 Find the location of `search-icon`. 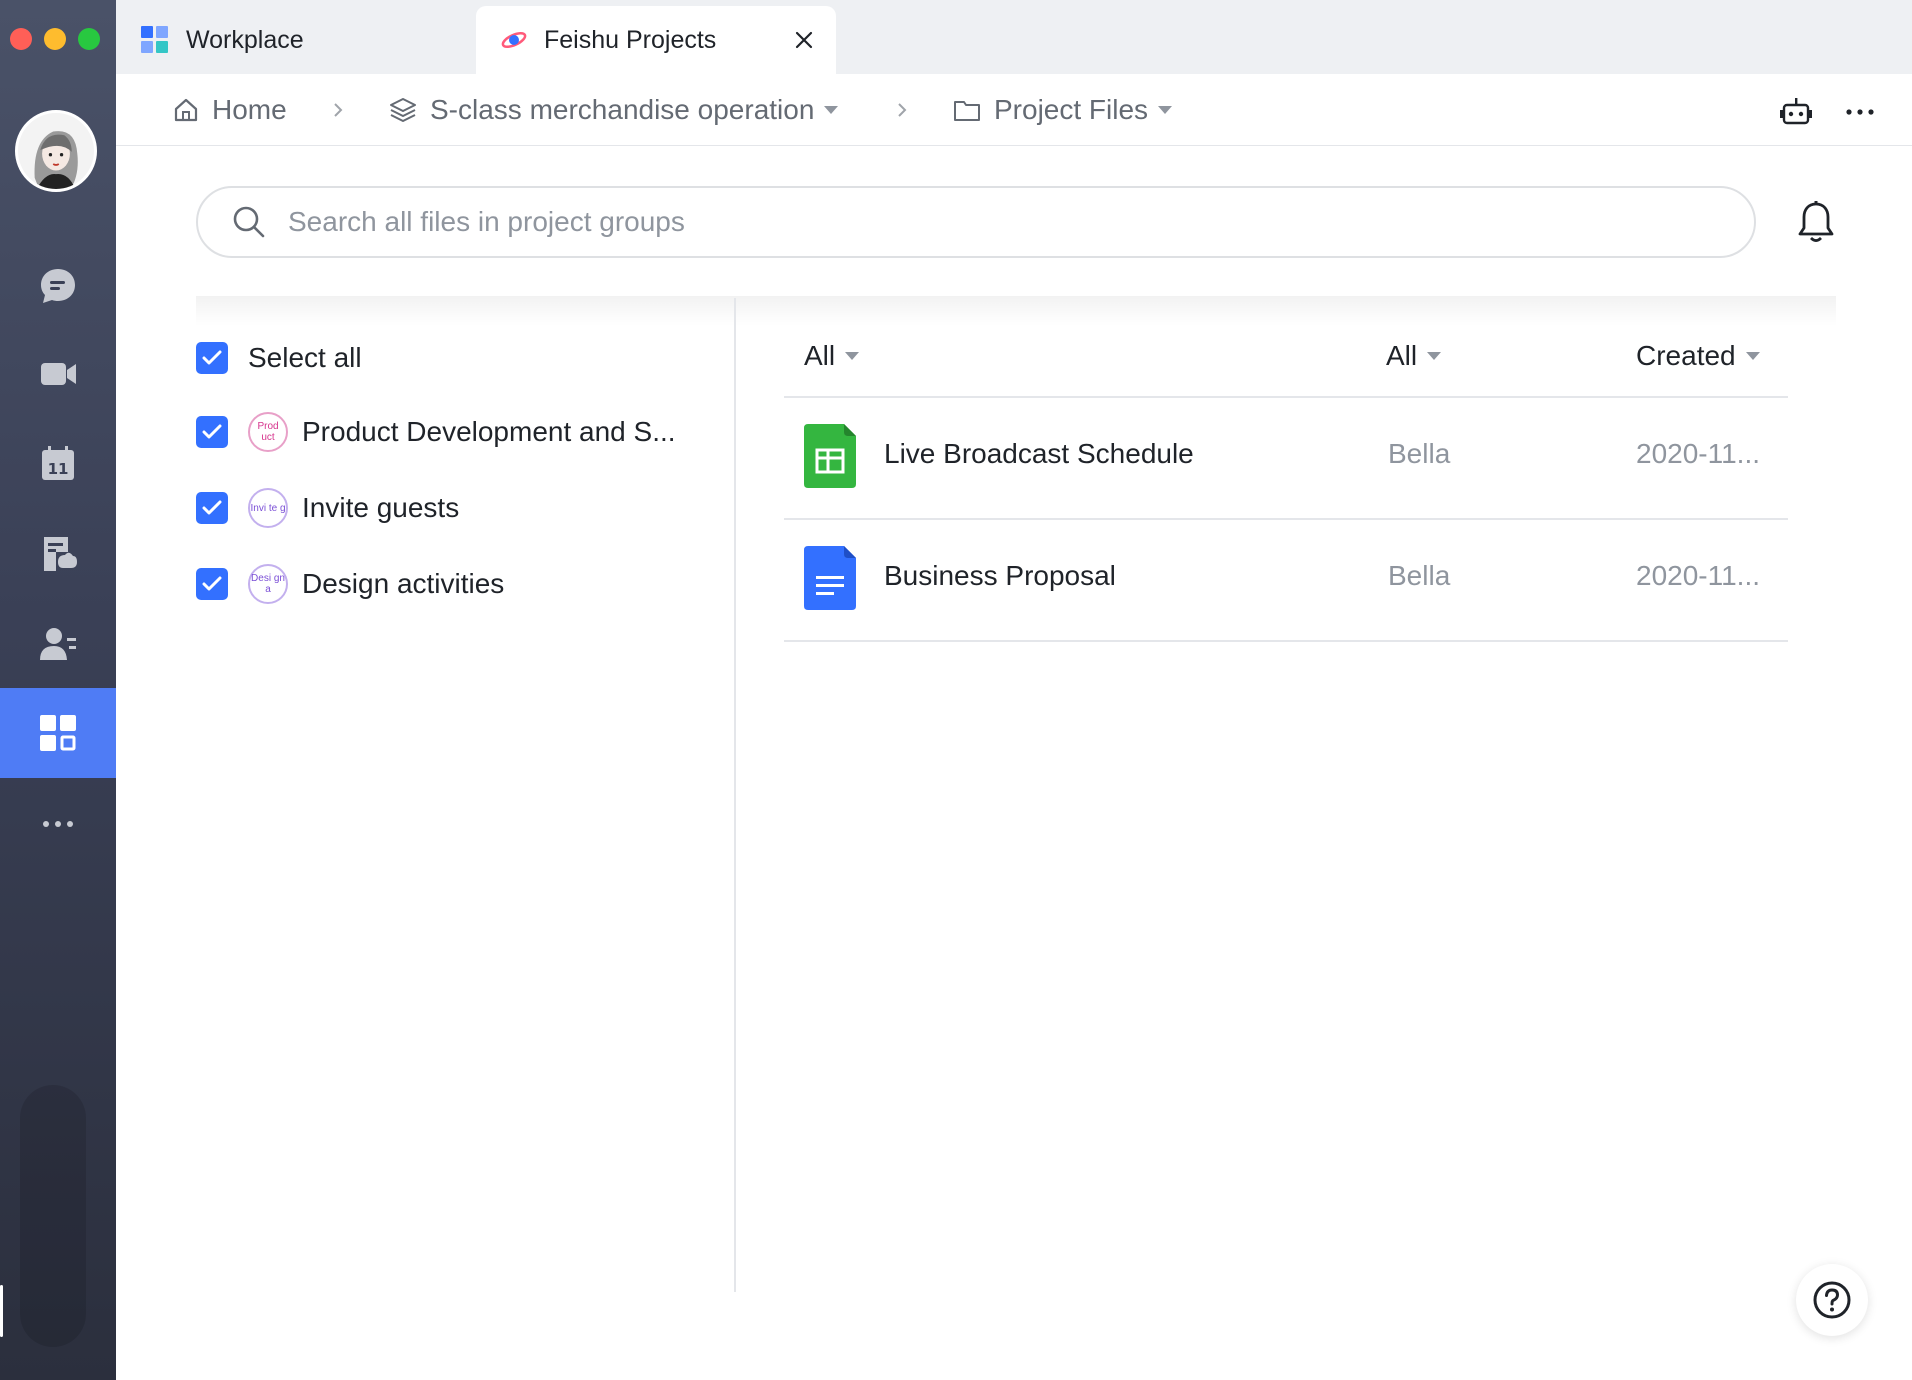

search-icon is located at coordinates (249, 222).